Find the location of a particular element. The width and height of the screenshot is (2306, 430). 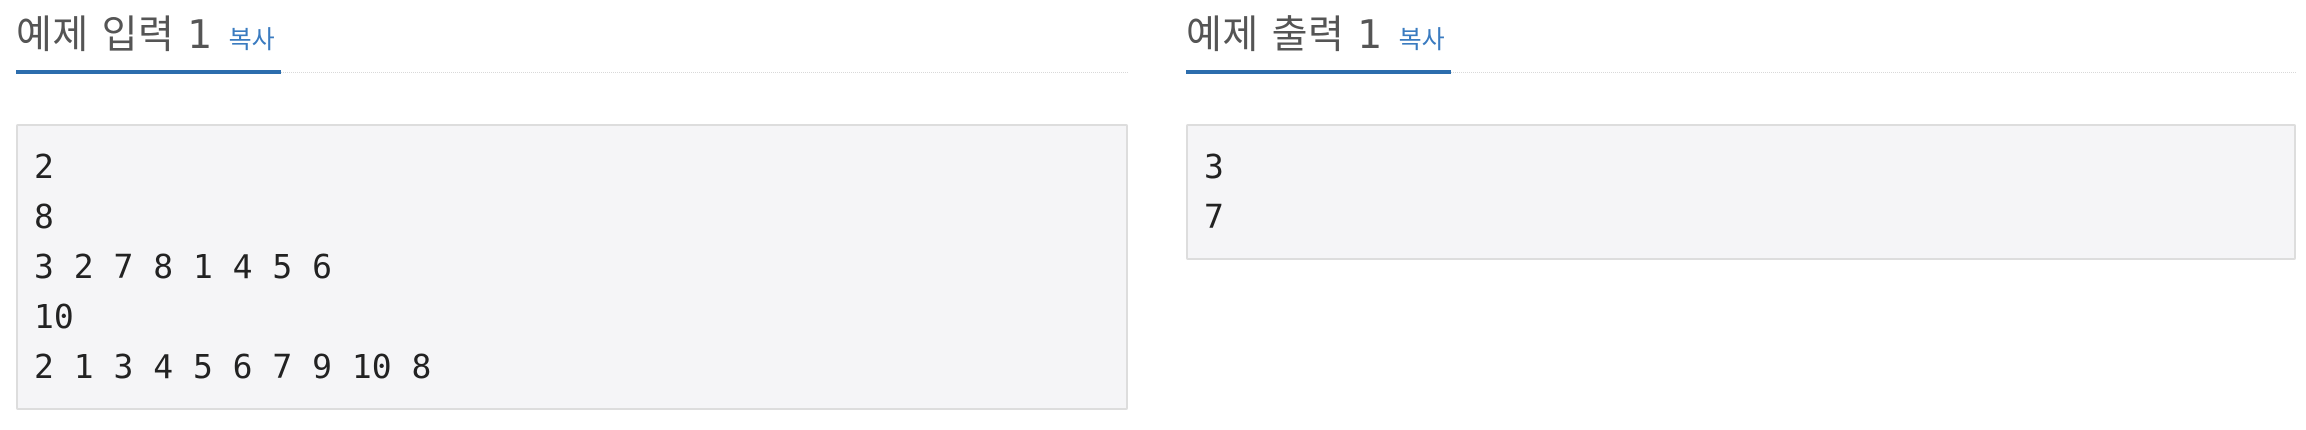

sample-input-heading: 예제 입력 1 복사 is located at coordinates (145, 32).